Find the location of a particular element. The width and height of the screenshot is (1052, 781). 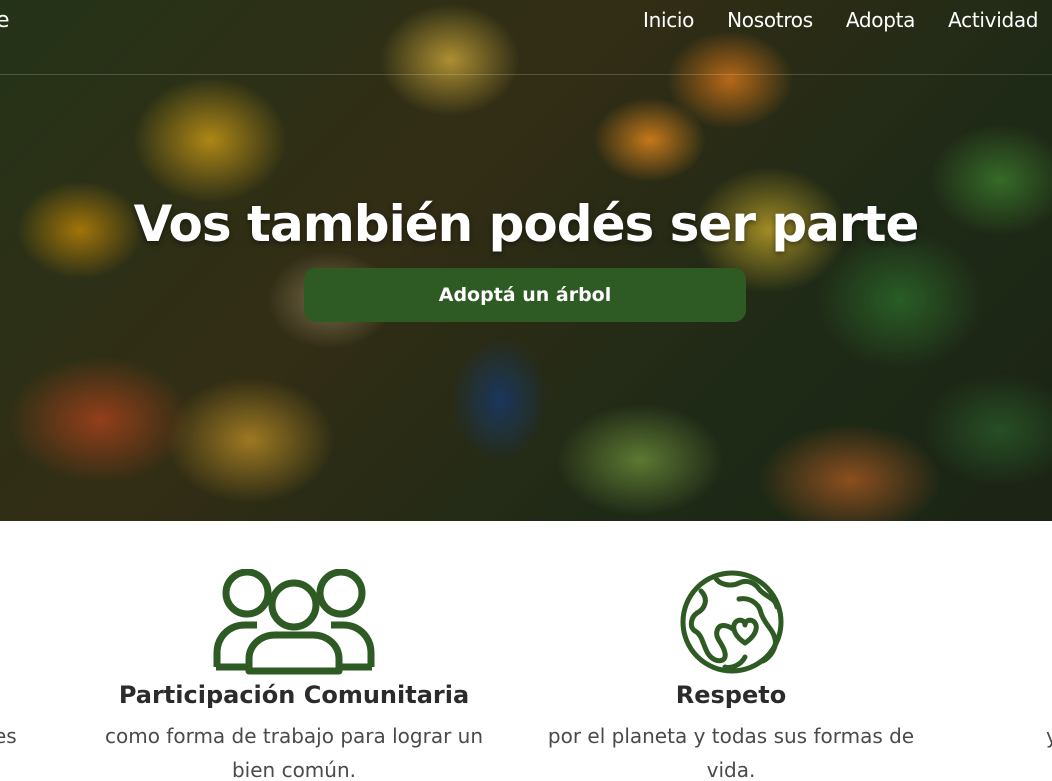

value-description-partial-right: y is located at coordinates (1049, 736).